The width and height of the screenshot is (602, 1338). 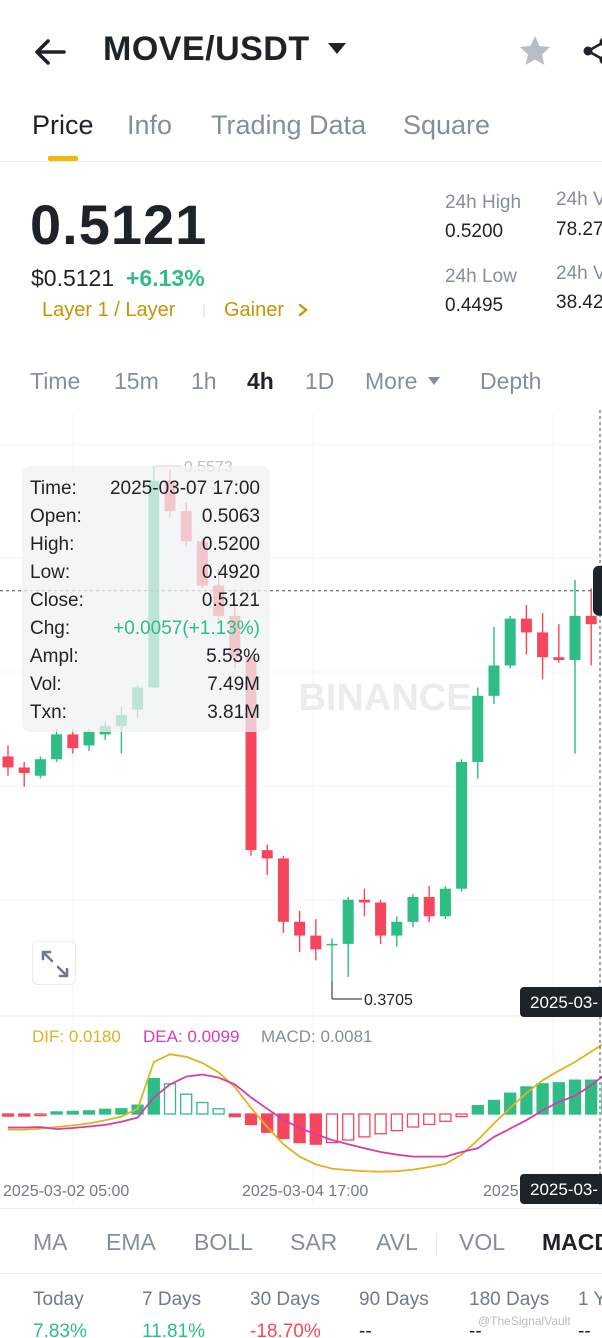 What do you see at coordinates (233, 712) in the screenshot?
I see `tooltip-txn-value: 3.81M` at bounding box center [233, 712].